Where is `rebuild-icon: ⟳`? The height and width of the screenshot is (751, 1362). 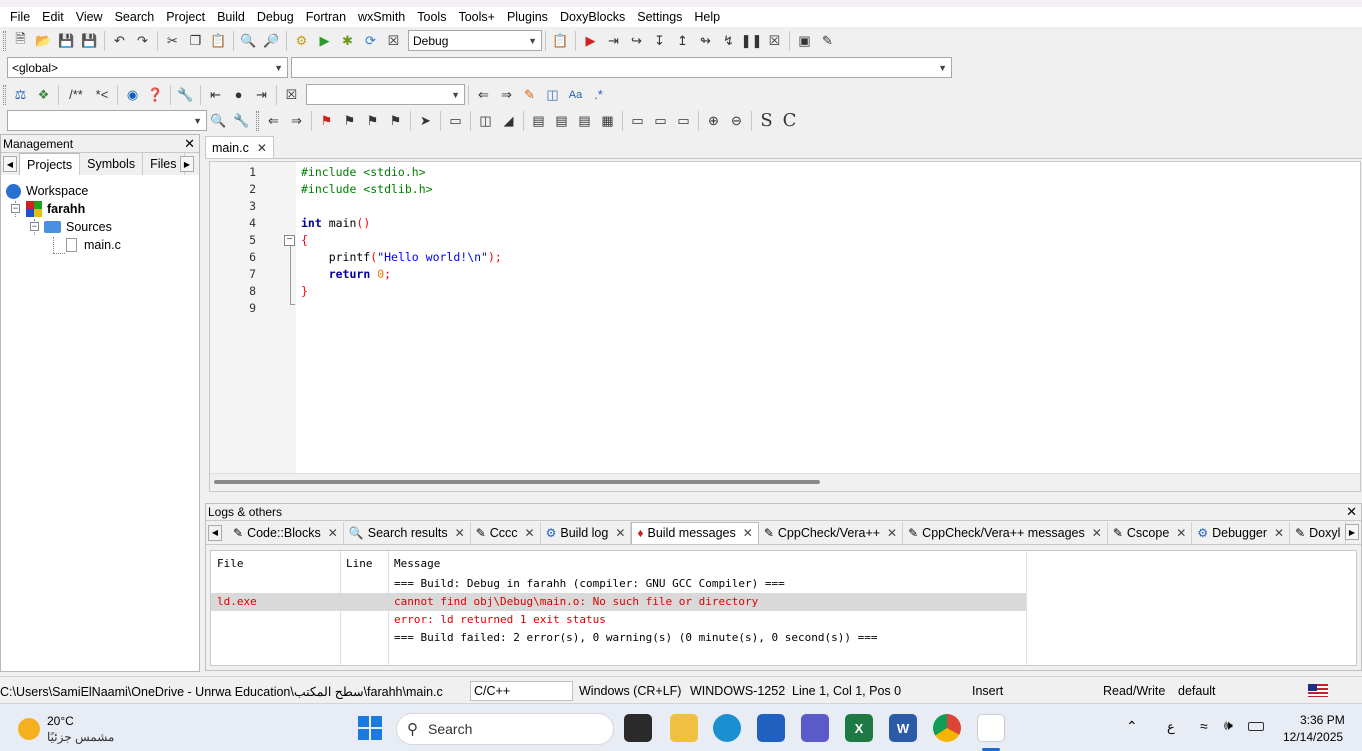 rebuild-icon: ⟳ is located at coordinates (370, 40).